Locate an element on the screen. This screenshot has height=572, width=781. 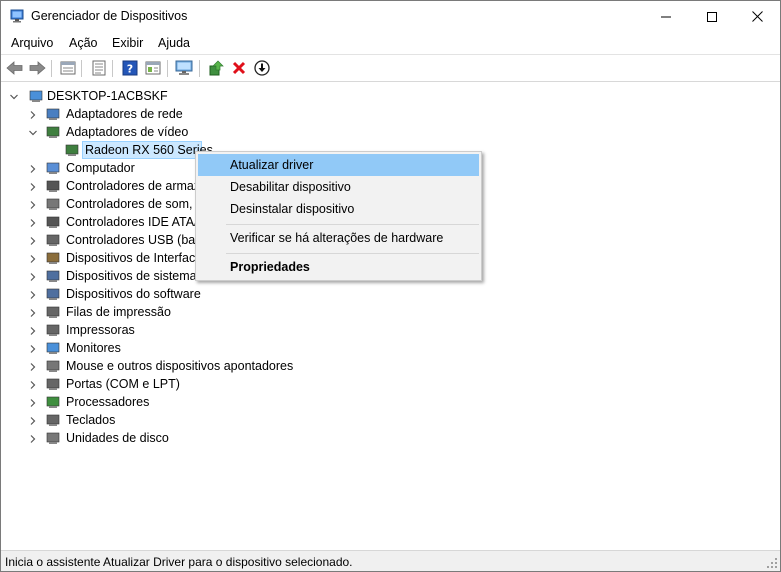
forward-button is located at coordinates (37, 68).